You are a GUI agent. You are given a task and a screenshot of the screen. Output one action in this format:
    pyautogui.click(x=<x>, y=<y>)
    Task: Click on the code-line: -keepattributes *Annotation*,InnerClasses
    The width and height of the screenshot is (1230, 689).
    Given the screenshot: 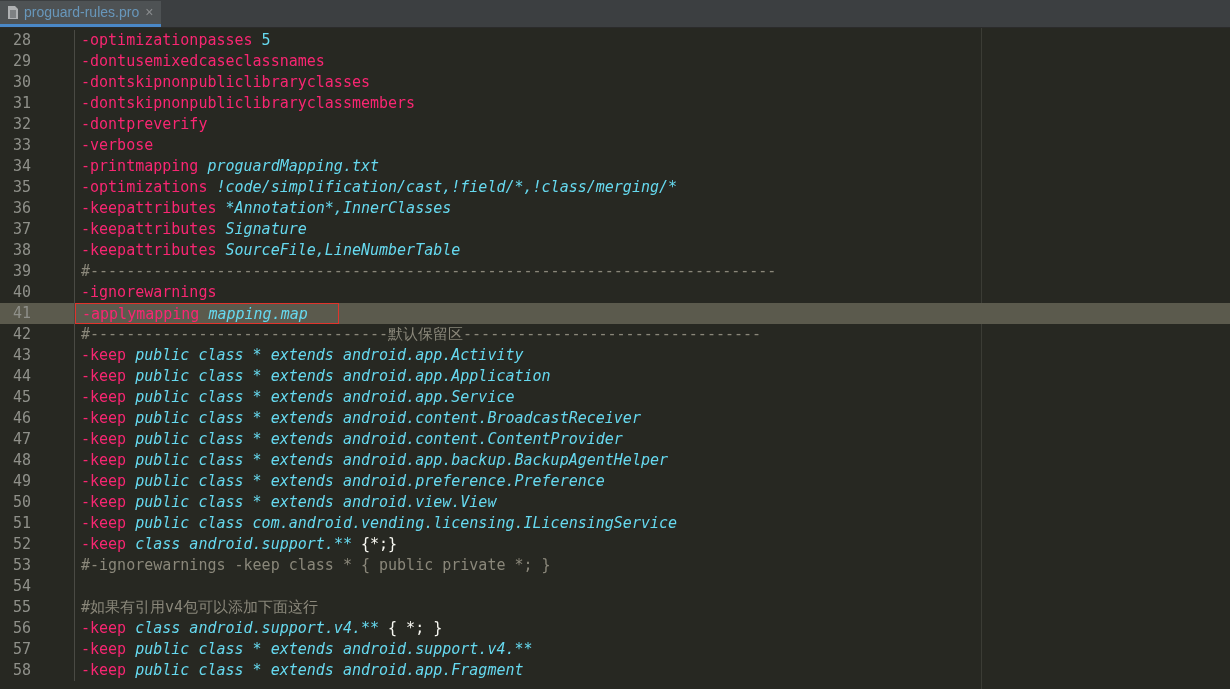 What is the action you would take?
    pyautogui.click(x=266, y=208)
    